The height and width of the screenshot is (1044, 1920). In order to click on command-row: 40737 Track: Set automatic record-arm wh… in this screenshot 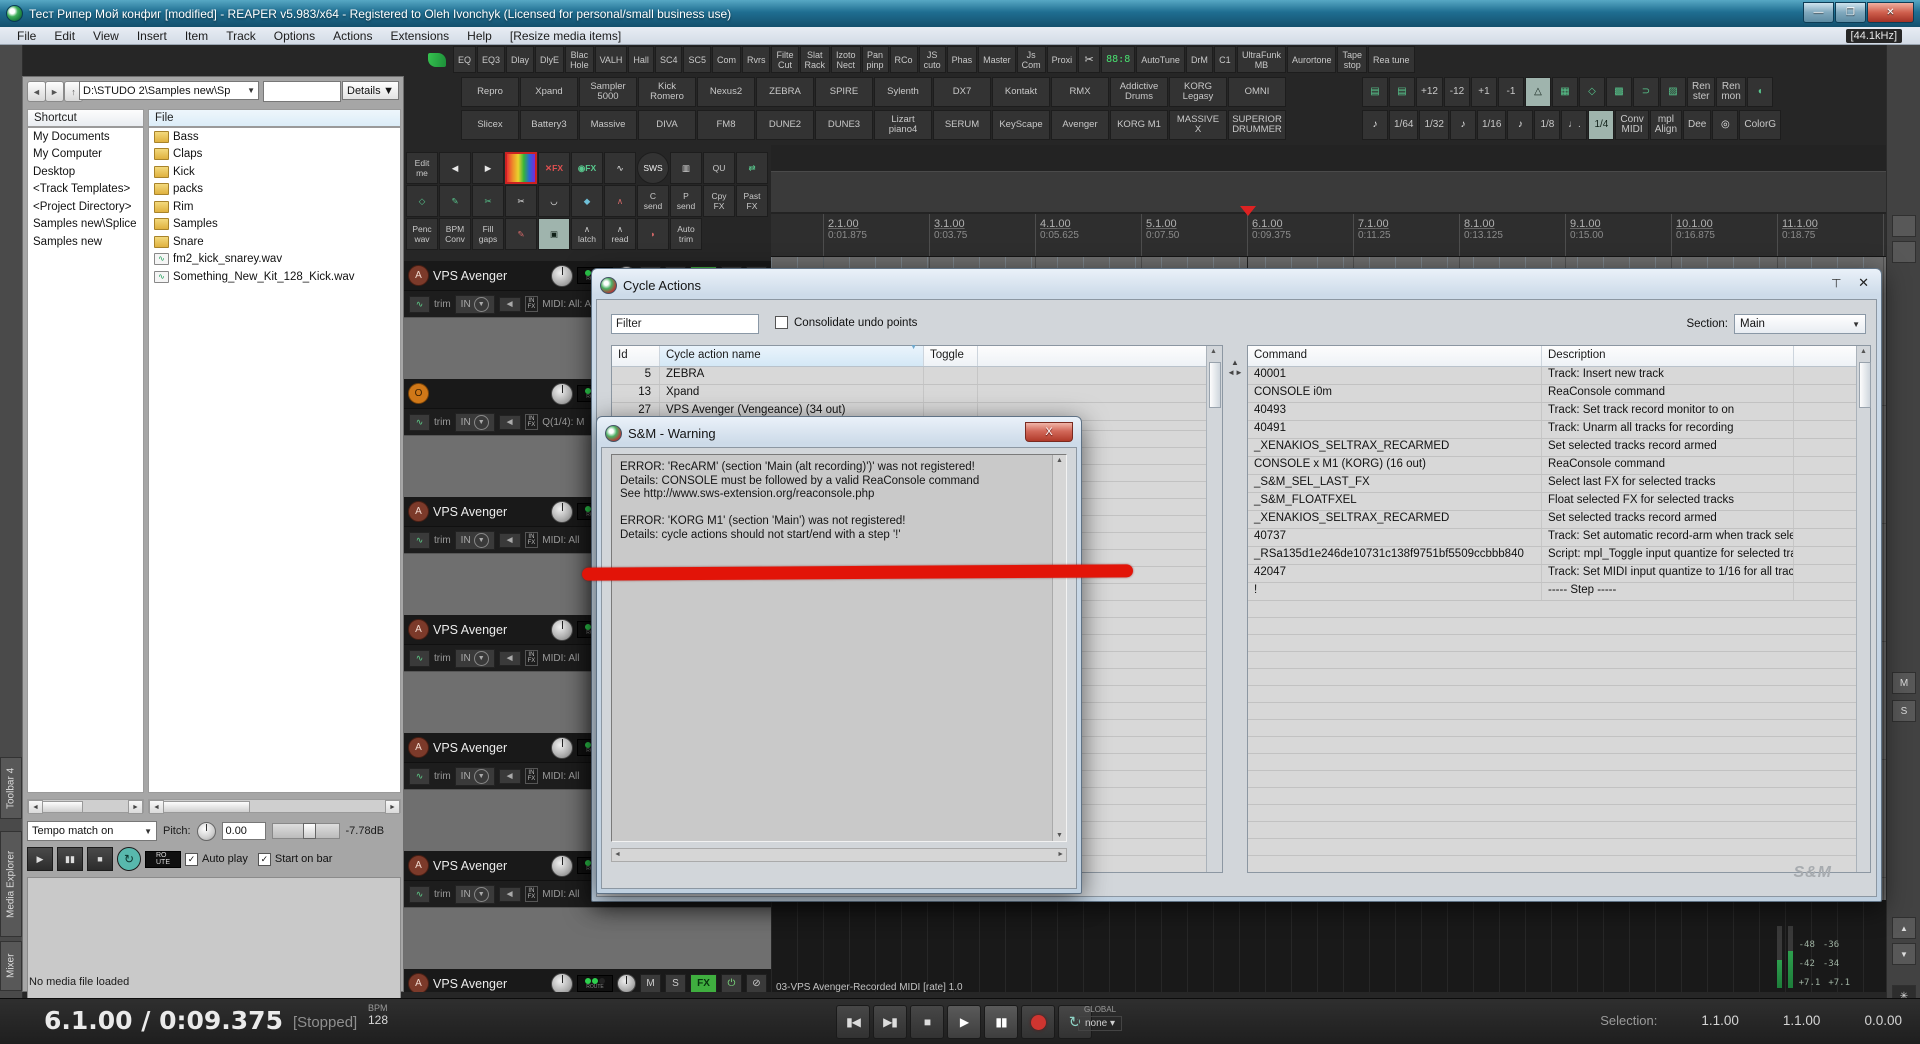, I will do `click(1559, 538)`.